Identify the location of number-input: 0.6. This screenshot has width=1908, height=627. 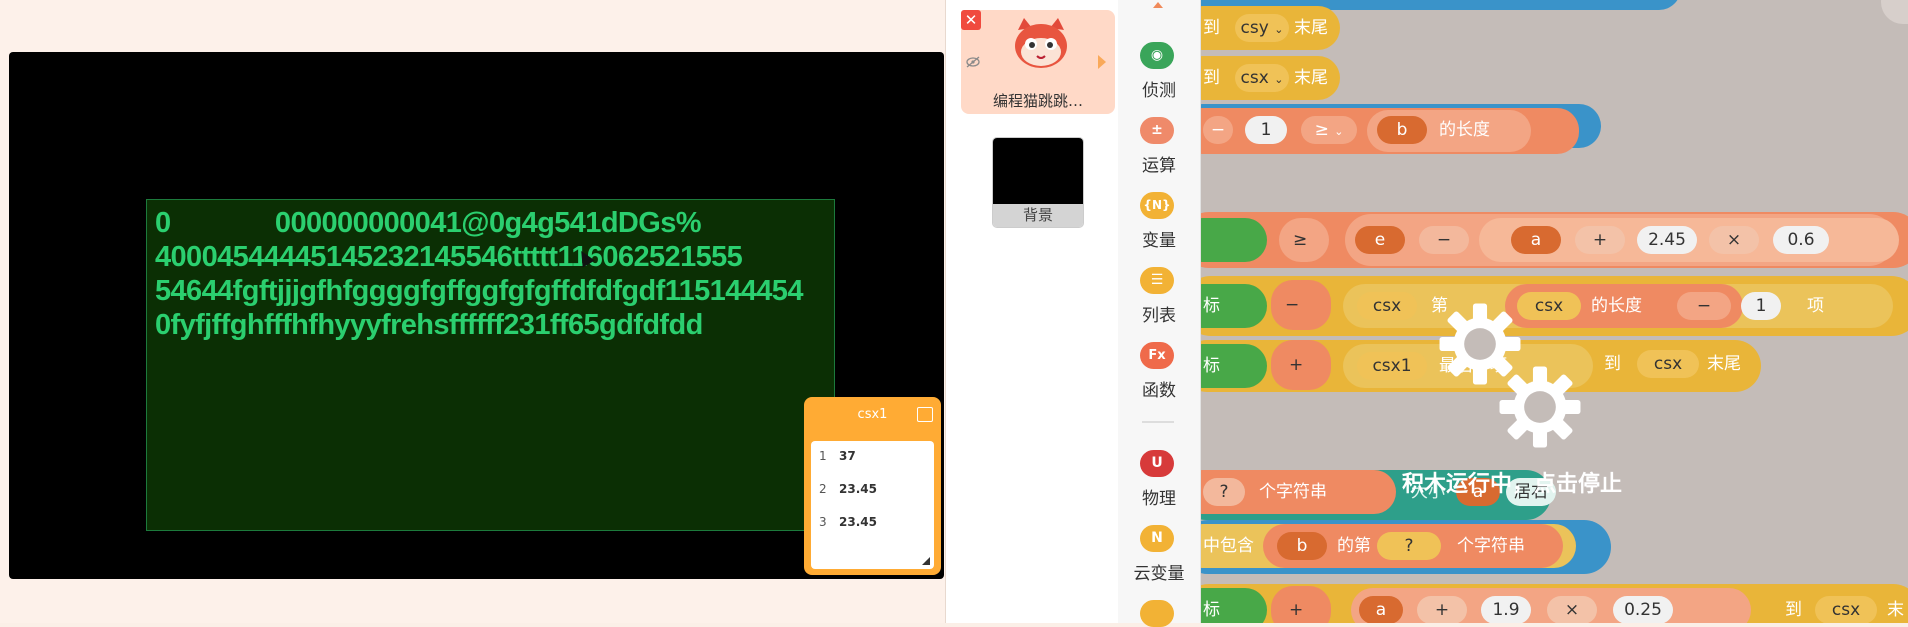
(1801, 240).